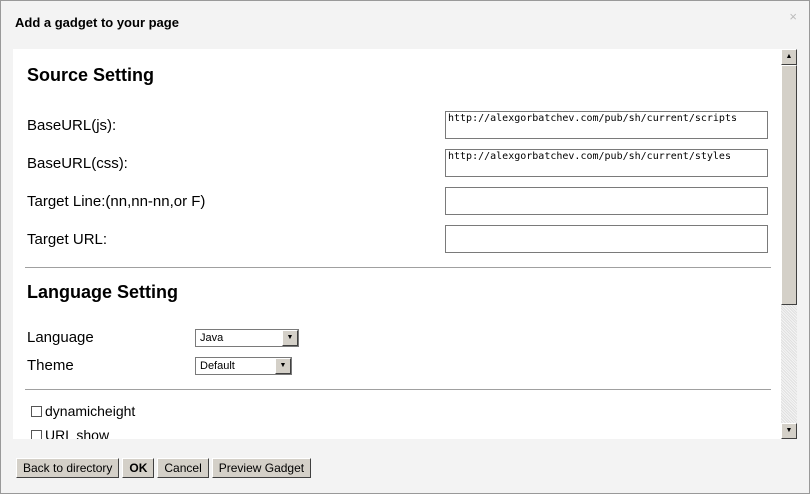 The image size is (810, 494). Describe the element at coordinates (77, 163) in the screenshot. I see `baseurl-css-label: BaseURL(css):` at that location.